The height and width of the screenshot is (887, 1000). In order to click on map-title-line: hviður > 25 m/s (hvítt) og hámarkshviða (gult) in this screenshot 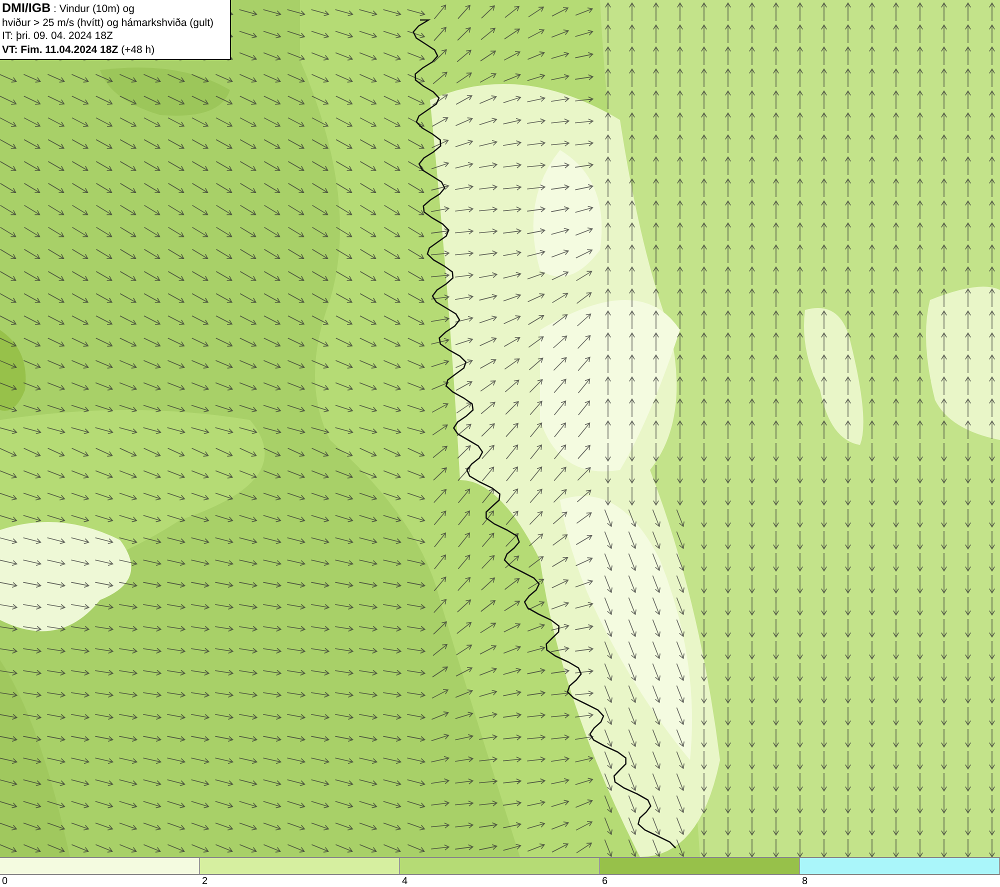, I will do `click(108, 23)`.